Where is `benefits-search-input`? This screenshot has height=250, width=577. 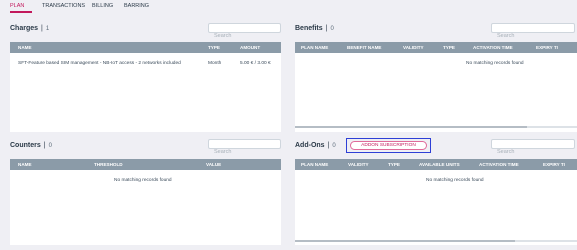
benefits-search-input is located at coordinates (533, 36).